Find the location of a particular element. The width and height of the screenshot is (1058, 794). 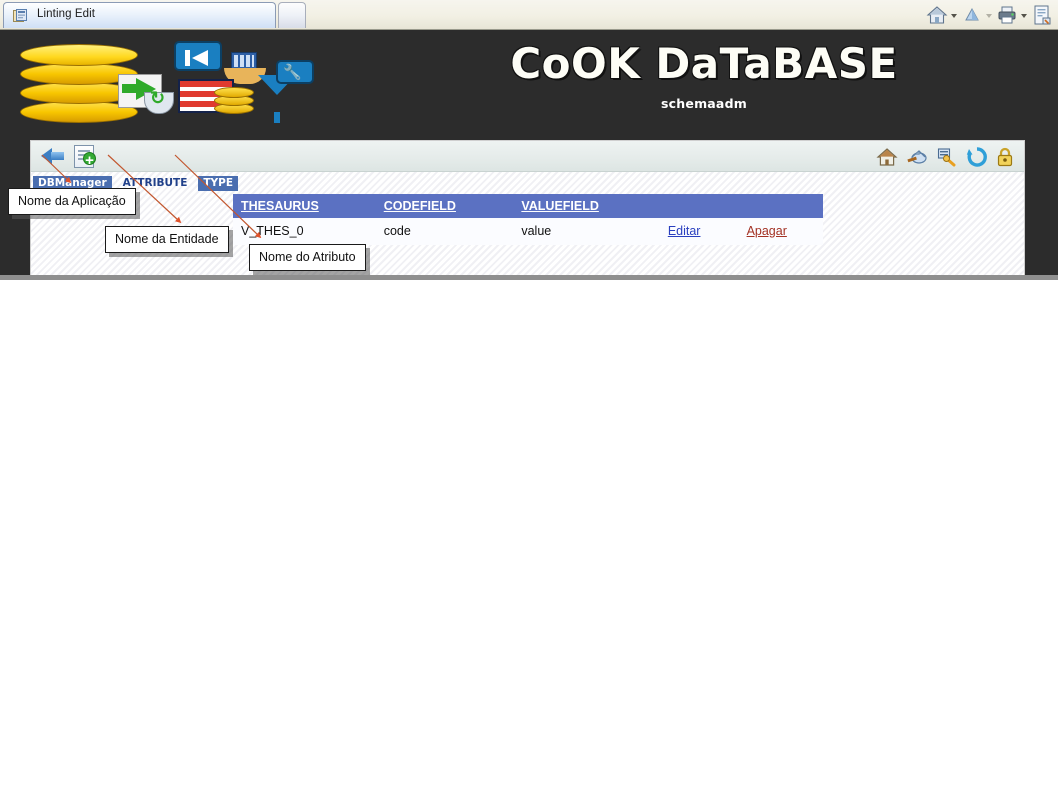

cell-delete: Apagar is located at coordinates (780, 231).